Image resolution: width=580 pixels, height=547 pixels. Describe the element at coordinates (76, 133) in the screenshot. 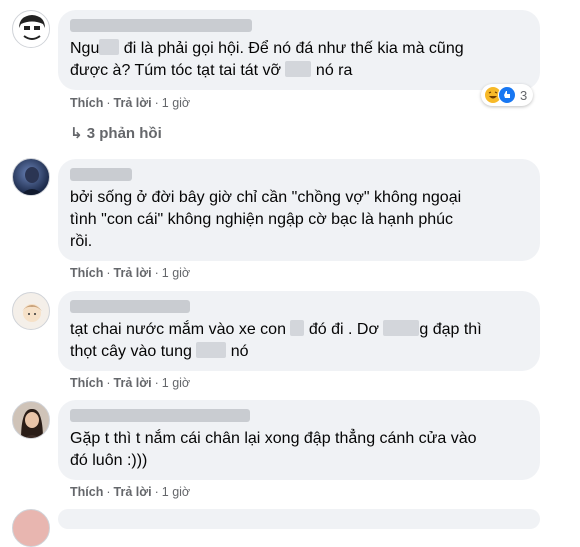

I see `reply-arrow-icon: ↳` at that location.